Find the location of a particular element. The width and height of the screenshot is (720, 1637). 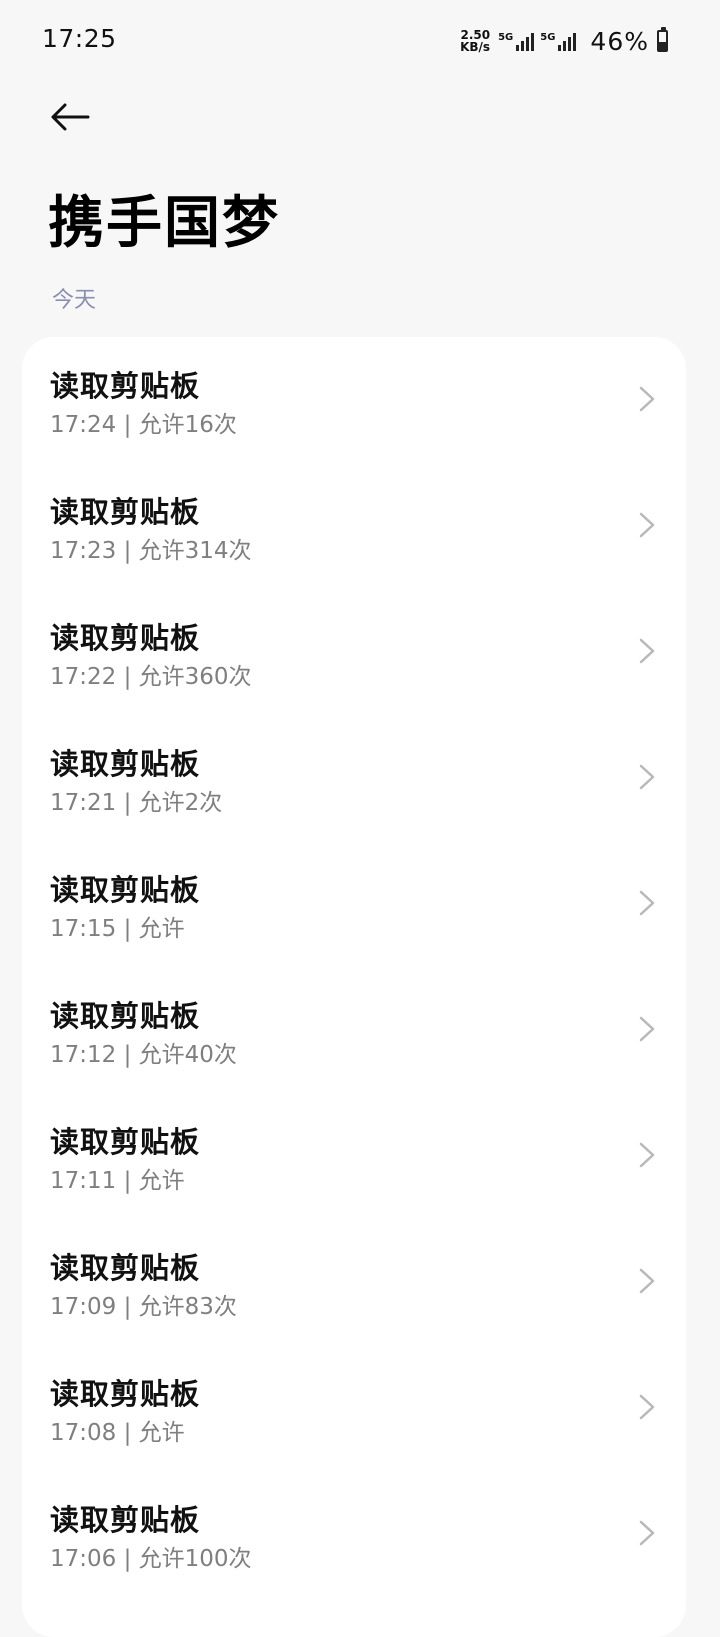

list-item: 读取剪贴板 17:23 | 允许314次 is located at coordinates (354, 526).